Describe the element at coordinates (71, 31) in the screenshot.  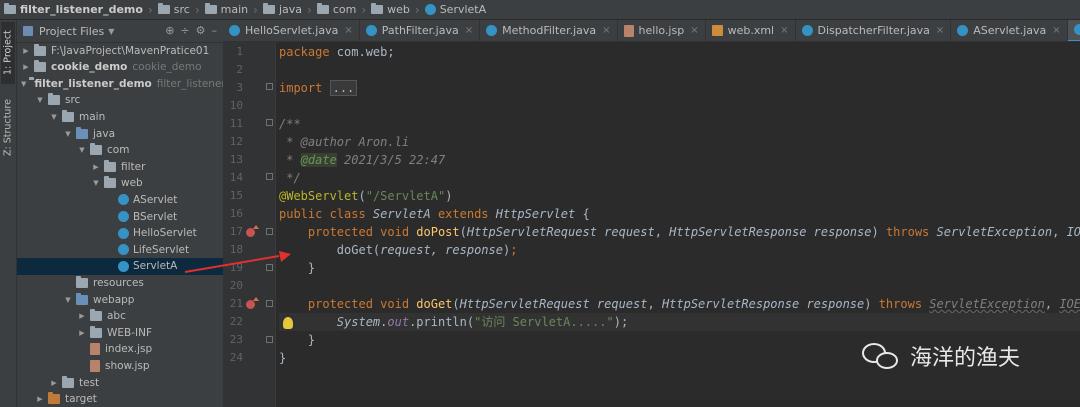
I see `project-view-selector: Project Files` at that location.